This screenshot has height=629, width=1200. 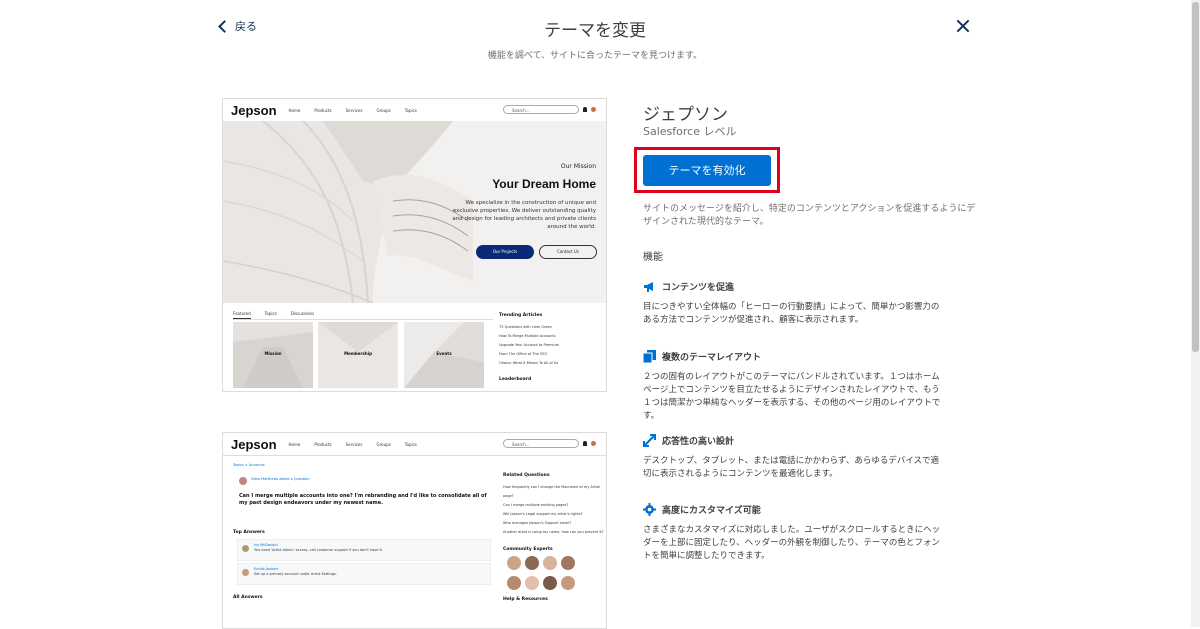 I want to click on related-item: Can I merge multiple existing pages?, so click(x=536, y=505).